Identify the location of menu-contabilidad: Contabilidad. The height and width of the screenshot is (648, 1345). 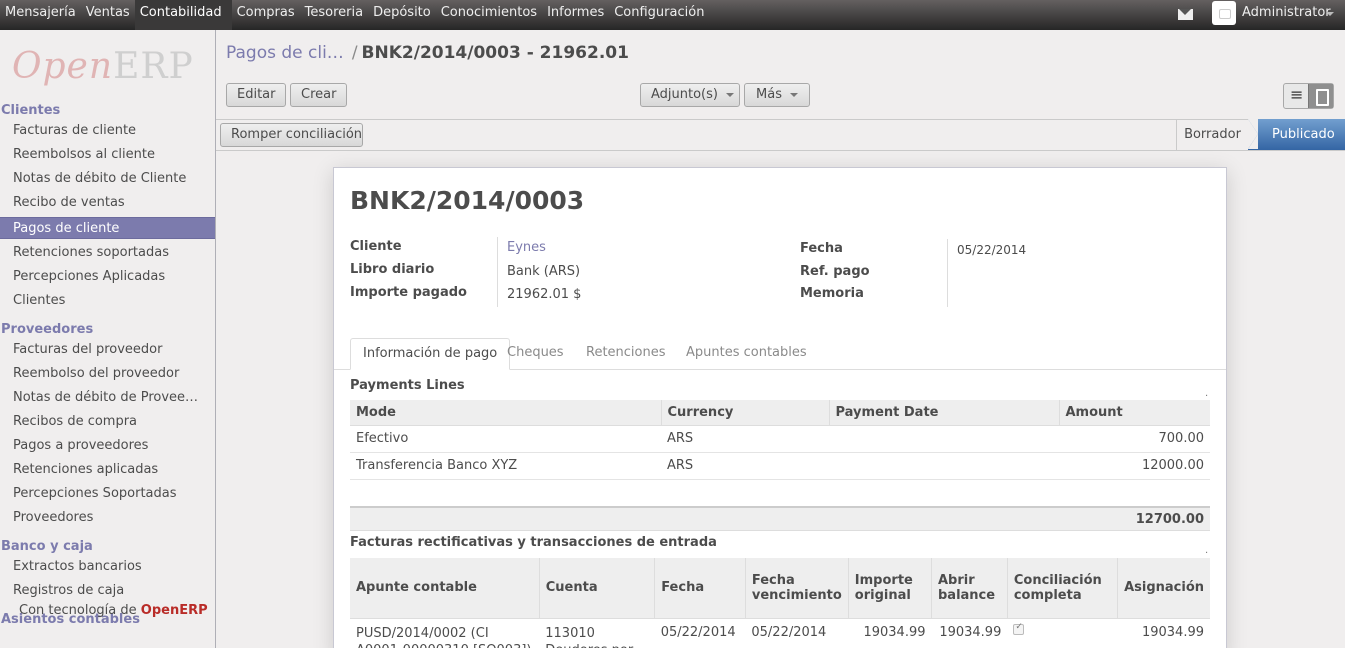
(183, 15).